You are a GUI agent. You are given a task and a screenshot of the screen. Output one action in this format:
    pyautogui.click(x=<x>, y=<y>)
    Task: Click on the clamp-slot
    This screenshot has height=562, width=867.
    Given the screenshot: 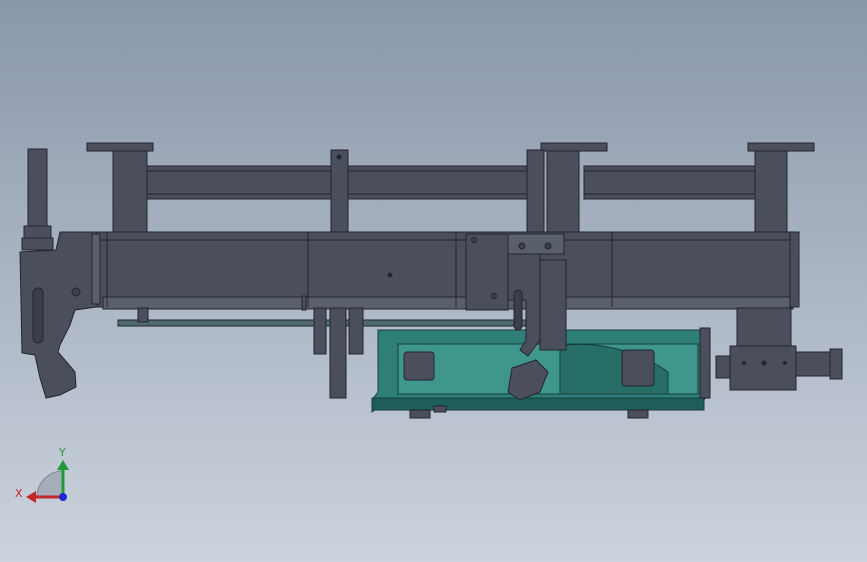 What is the action you would take?
    pyautogui.click(x=518, y=310)
    